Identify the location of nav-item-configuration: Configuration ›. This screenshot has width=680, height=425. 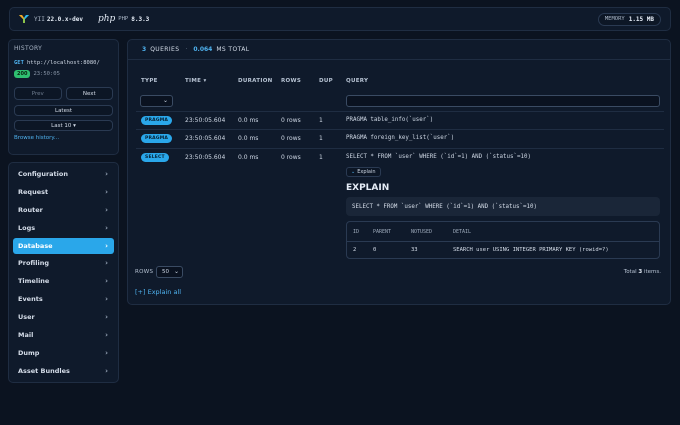
(63, 174).